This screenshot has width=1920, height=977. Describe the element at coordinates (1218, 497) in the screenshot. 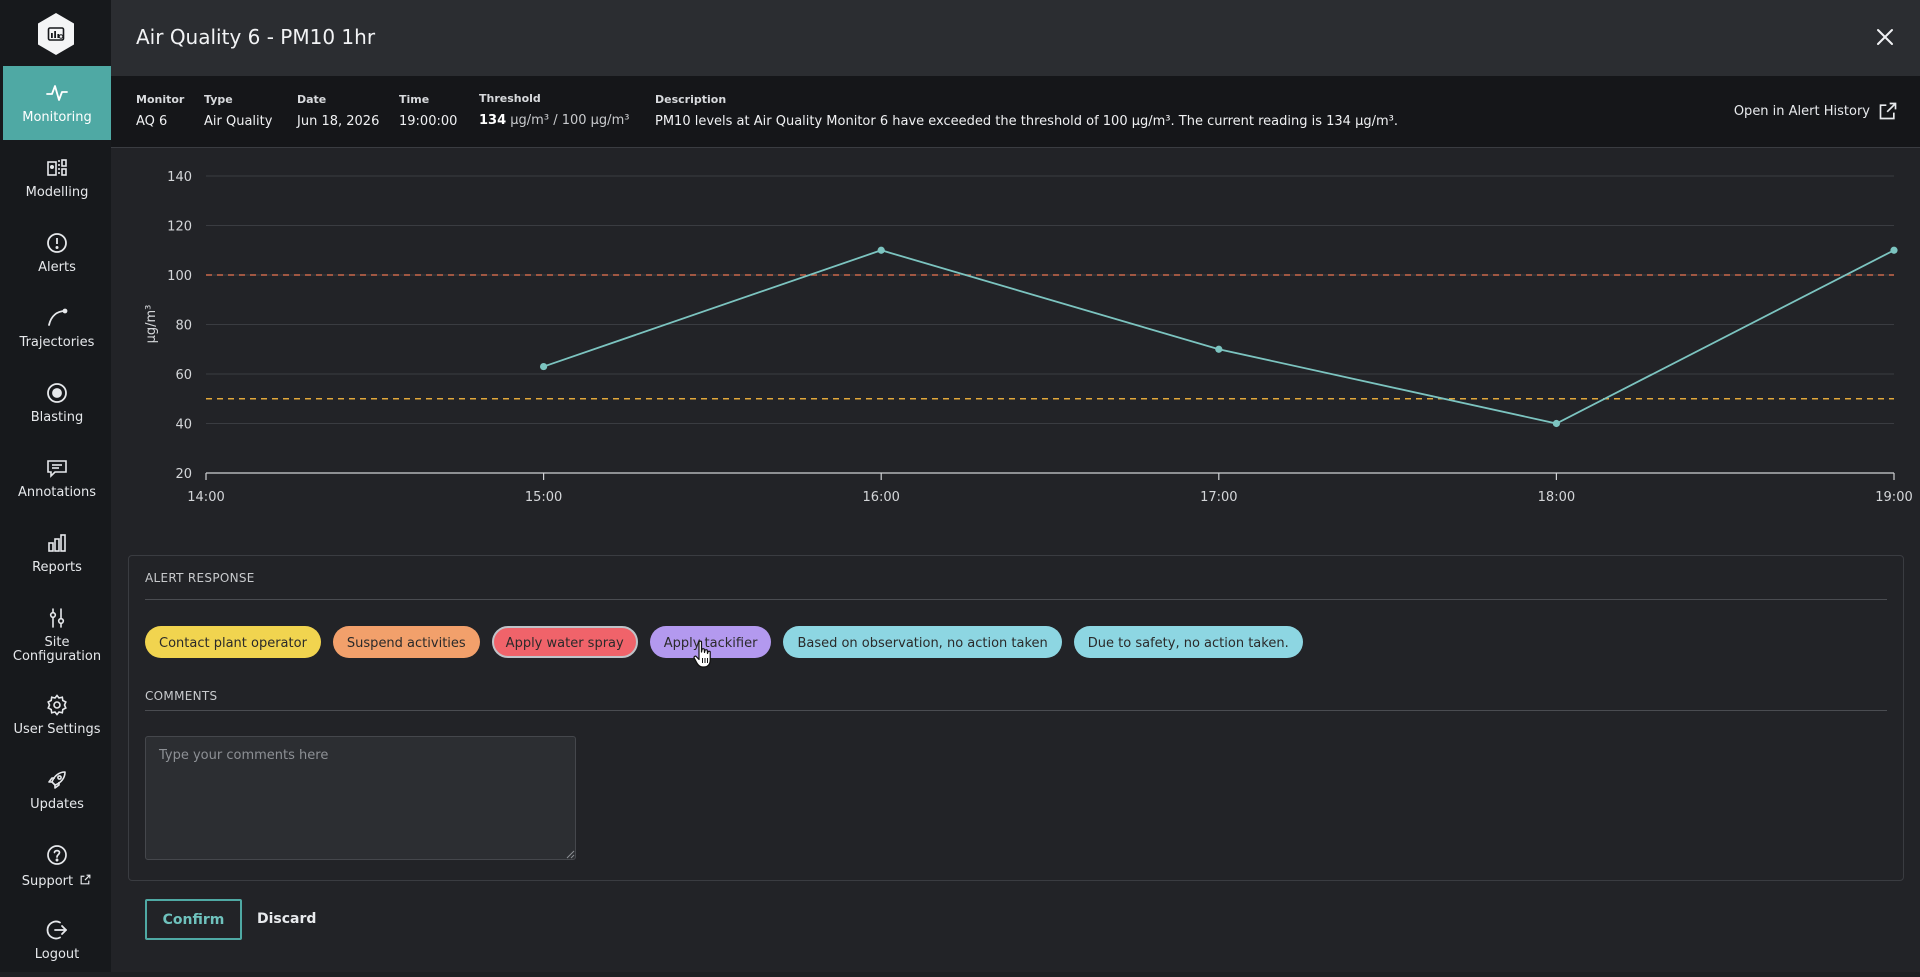

I see `x-tick-label: 17:00` at that location.